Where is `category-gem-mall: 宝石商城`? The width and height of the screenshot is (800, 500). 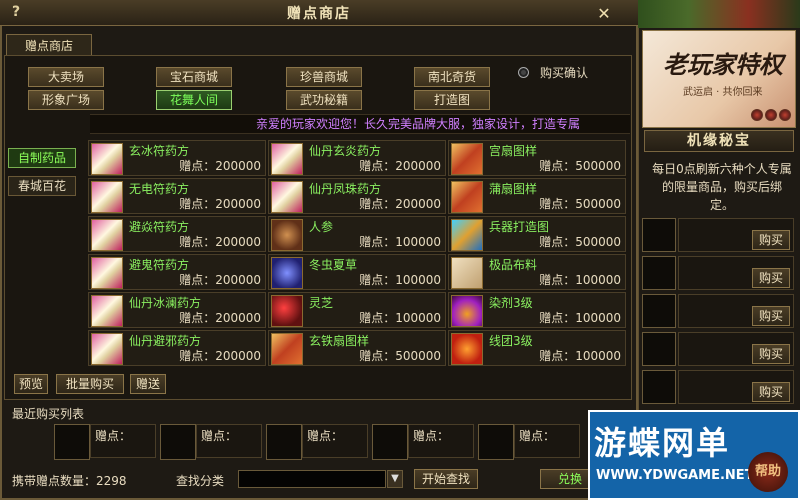 category-gem-mall: 宝石商城 is located at coordinates (194, 77).